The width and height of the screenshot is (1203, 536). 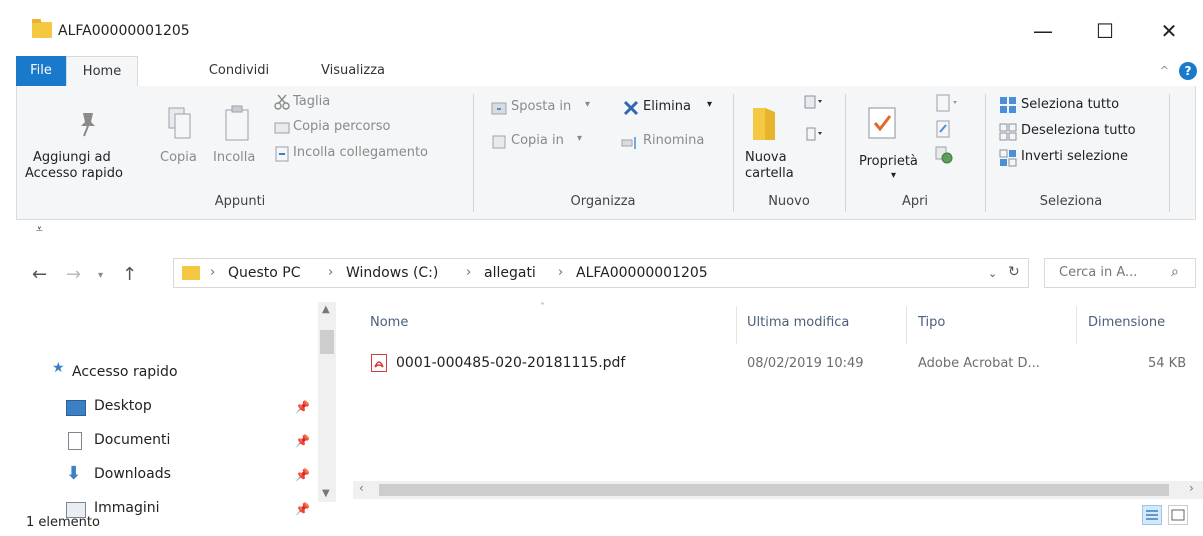 I want to click on nav-item-documenti: Documenti, so click(x=132, y=444).